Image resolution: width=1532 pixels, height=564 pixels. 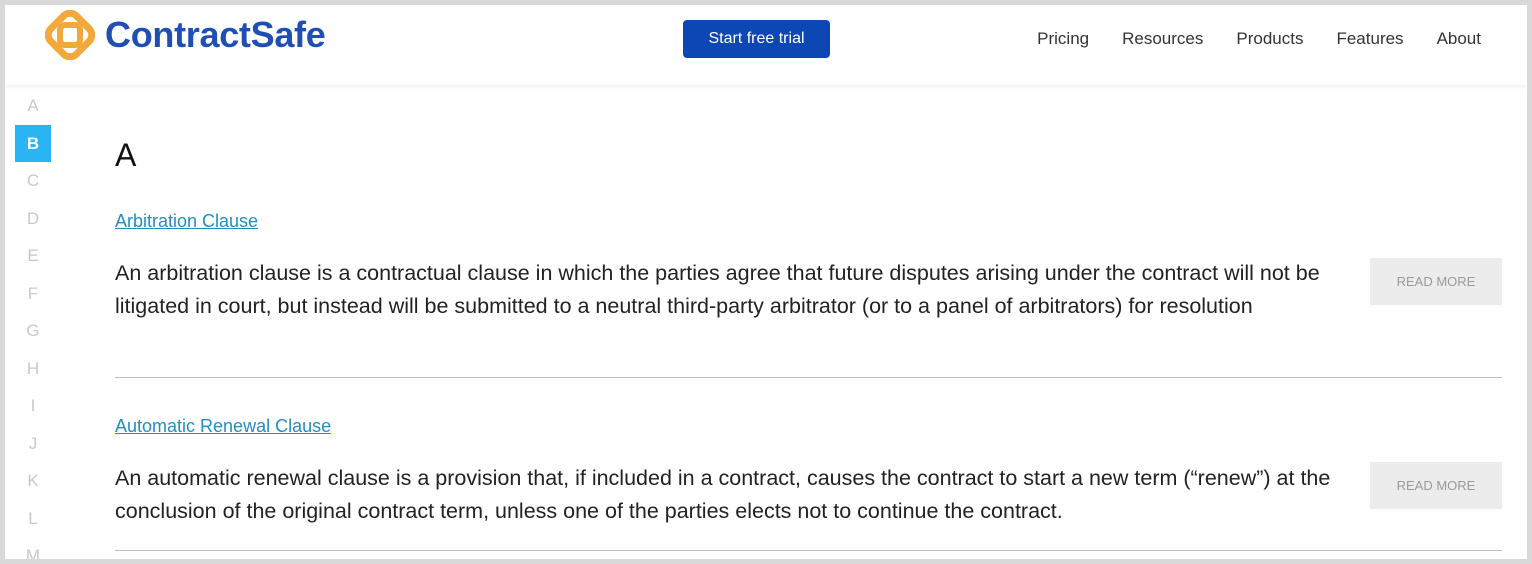 What do you see at coordinates (186, 221) in the screenshot?
I see `entry-title-link: Arbitration Clause` at bounding box center [186, 221].